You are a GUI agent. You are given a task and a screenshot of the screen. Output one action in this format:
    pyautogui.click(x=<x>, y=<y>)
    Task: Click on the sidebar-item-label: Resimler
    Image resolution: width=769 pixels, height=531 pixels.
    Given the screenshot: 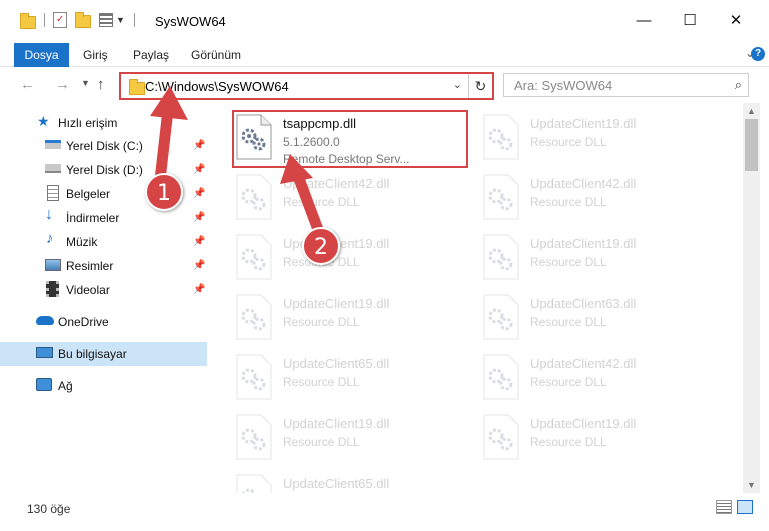 What is the action you would take?
    pyautogui.click(x=90, y=266)
    